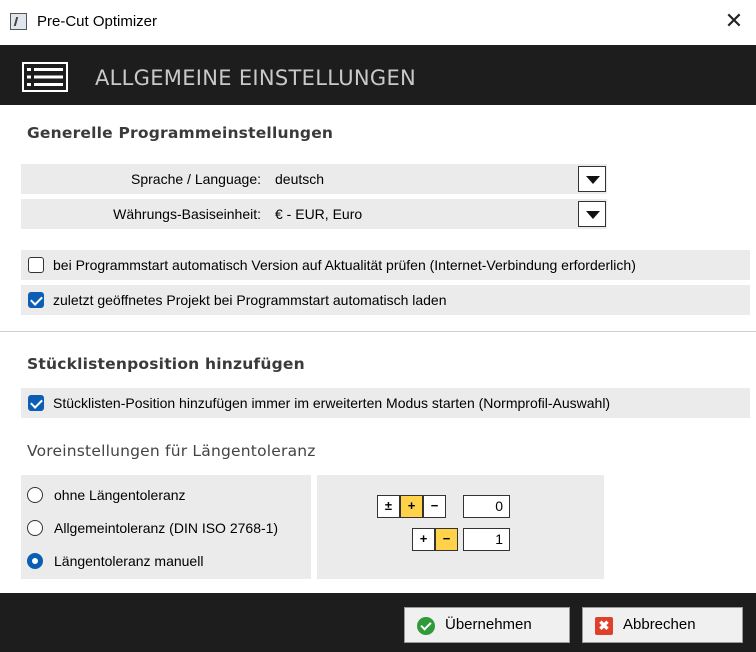 This screenshot has height=652, width=756. I want to click on footer-bar: Übernehmen ✖ Abbrechen, so click(378, 622).